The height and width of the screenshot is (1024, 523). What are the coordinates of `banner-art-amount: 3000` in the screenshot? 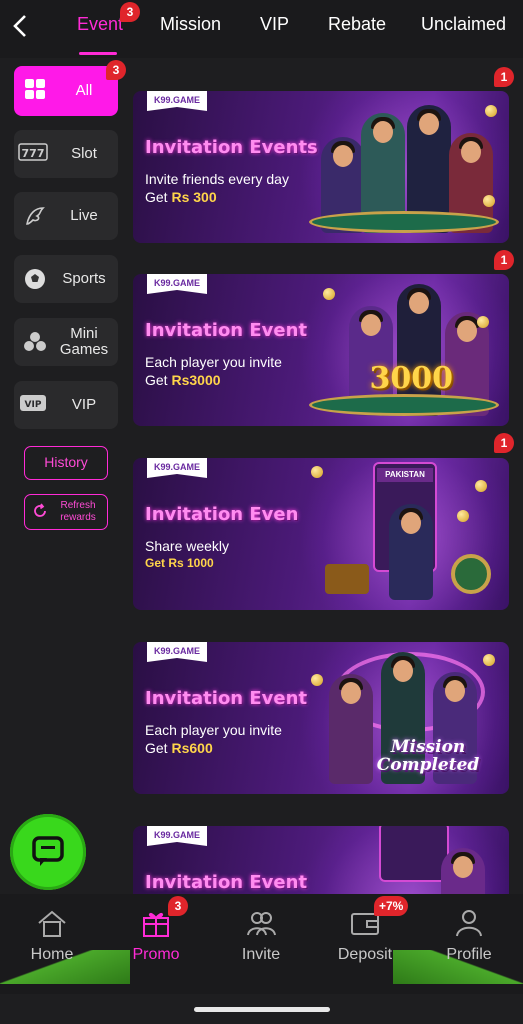 It's located at (411, 378).